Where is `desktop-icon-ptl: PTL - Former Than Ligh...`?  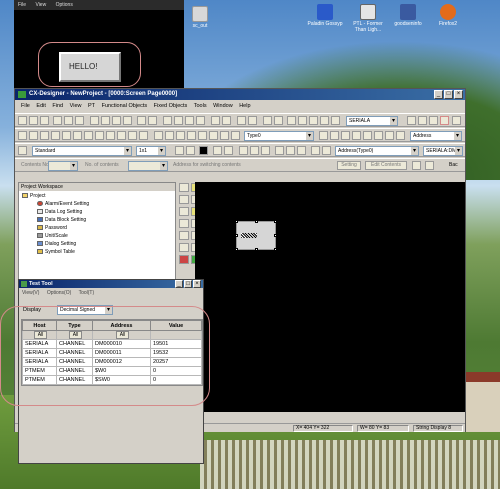 desktop-icon-ptl: PTL - Former Than Ligh... is located at coordinates (368, 18).